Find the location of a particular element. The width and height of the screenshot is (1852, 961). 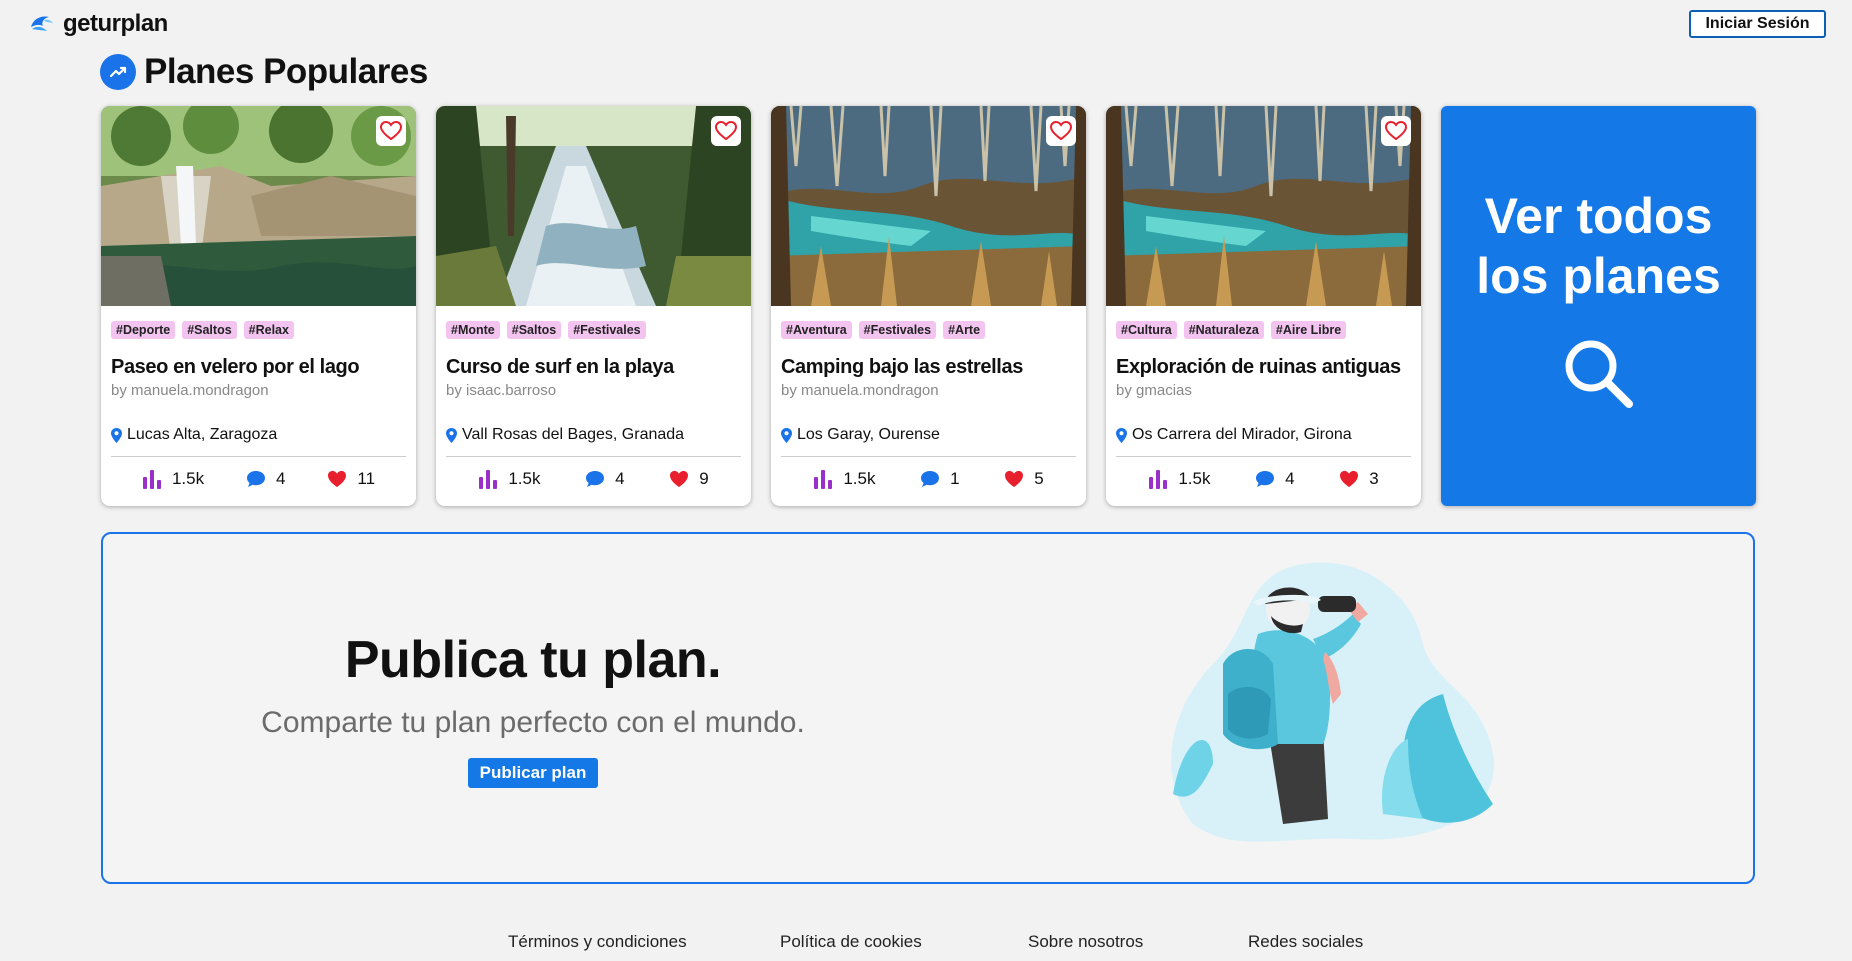

login-button: Iniciar Sesión is located at coordinates (1757, 24).